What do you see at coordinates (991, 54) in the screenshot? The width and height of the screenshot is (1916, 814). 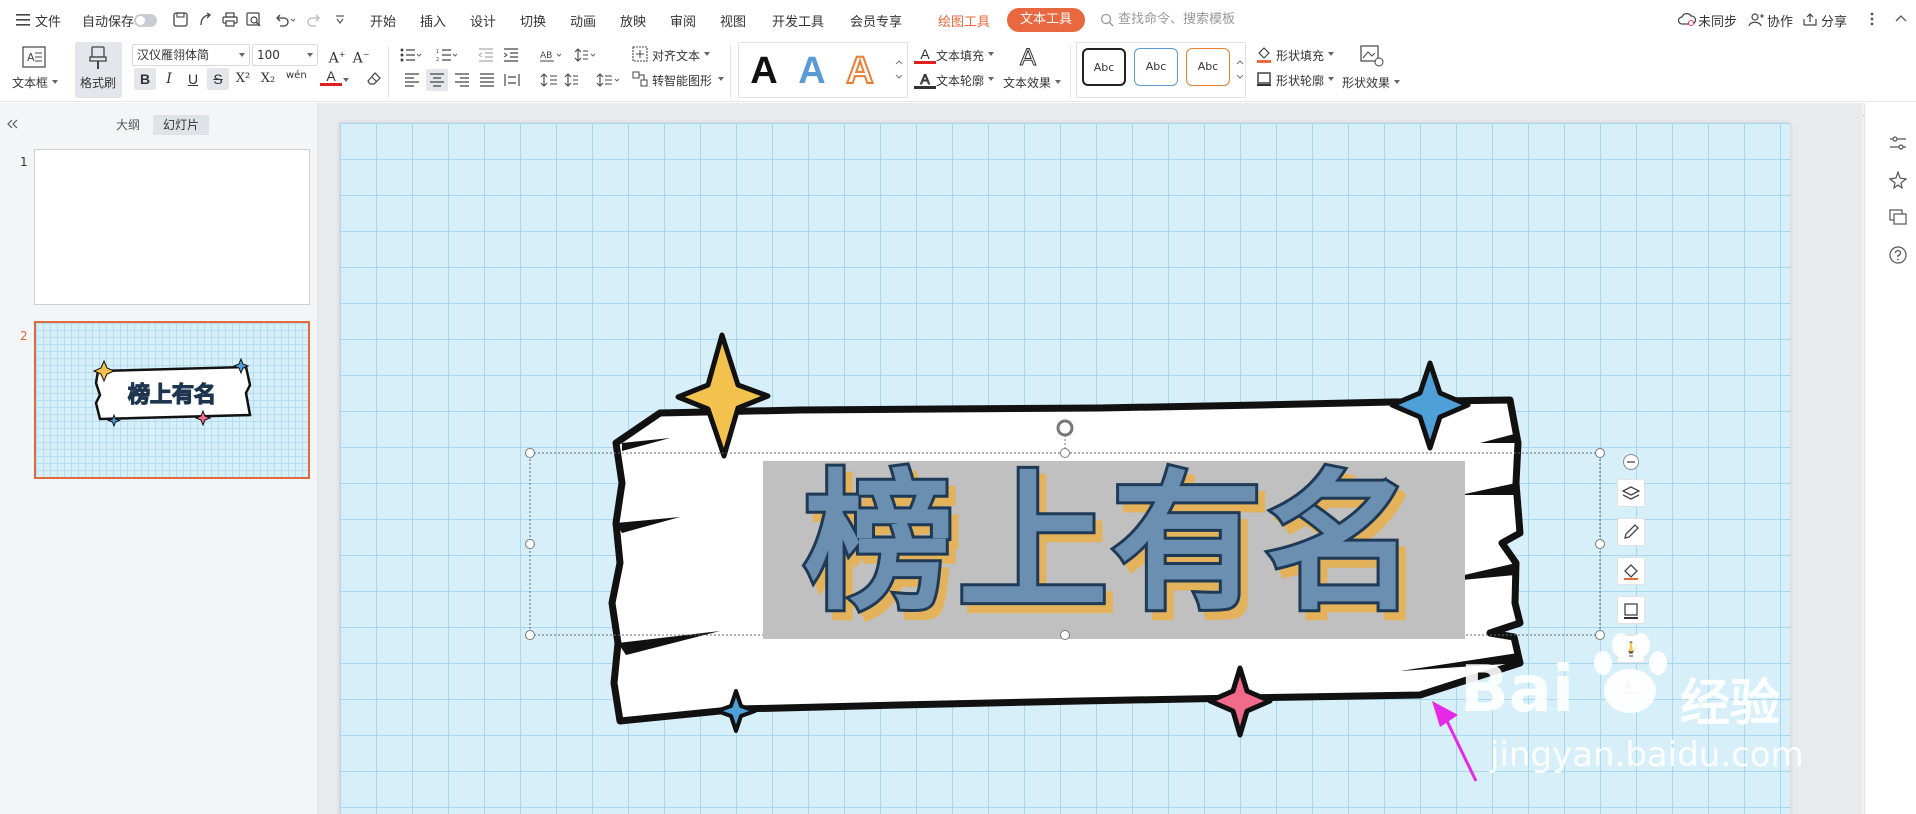 I see `text-fill-dropdown-icon` at bounding box center [991, 54].